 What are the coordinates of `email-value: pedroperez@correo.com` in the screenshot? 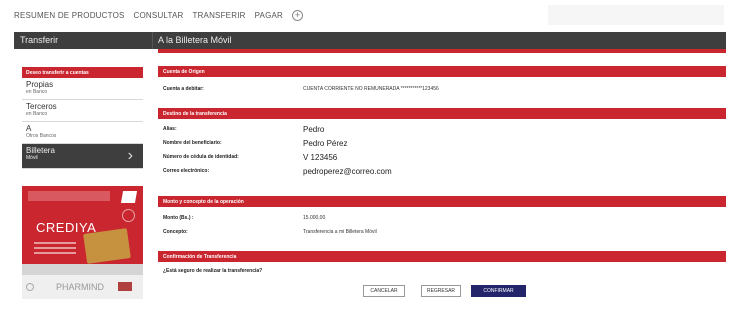 It's located at (347, 171).